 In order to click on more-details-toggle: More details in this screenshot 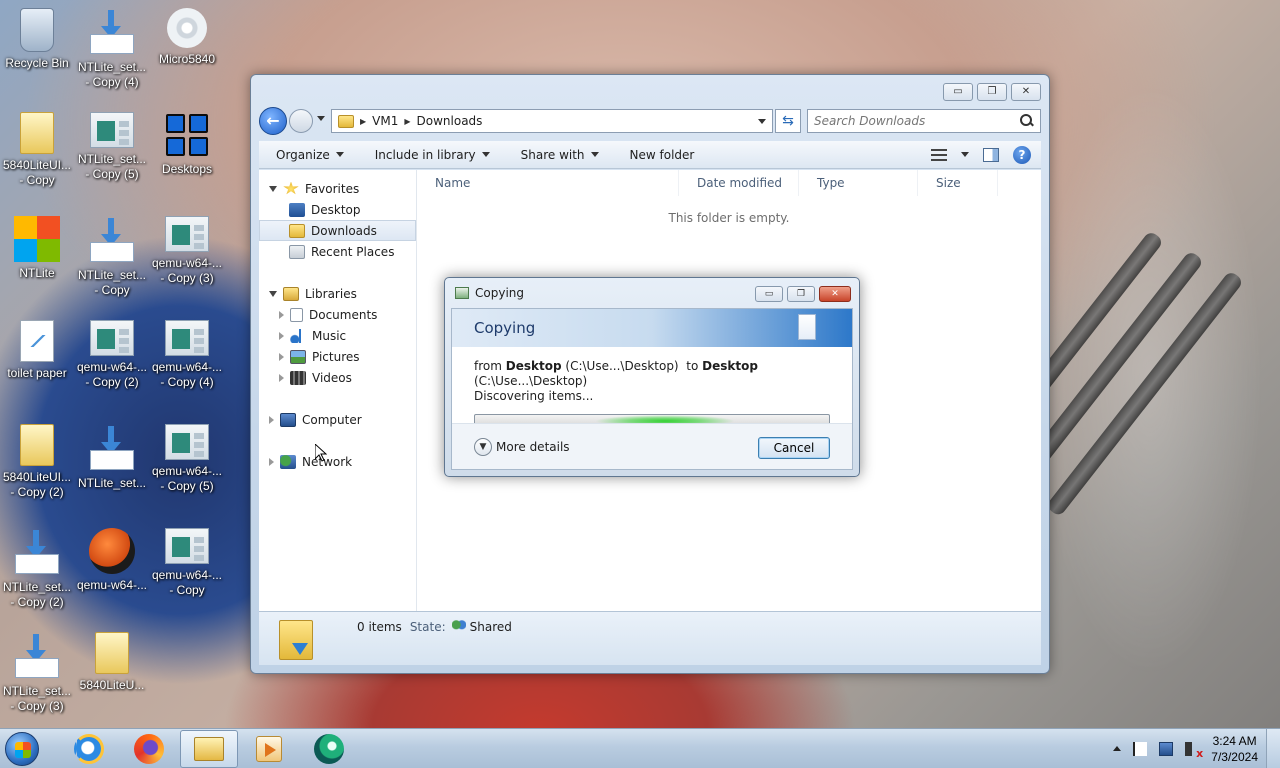, I will do `click(533, 447)`.